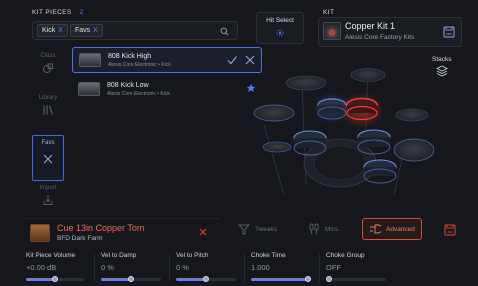  I want to click on kit-pieces-title: KIT PIECES, so click(52, 12).